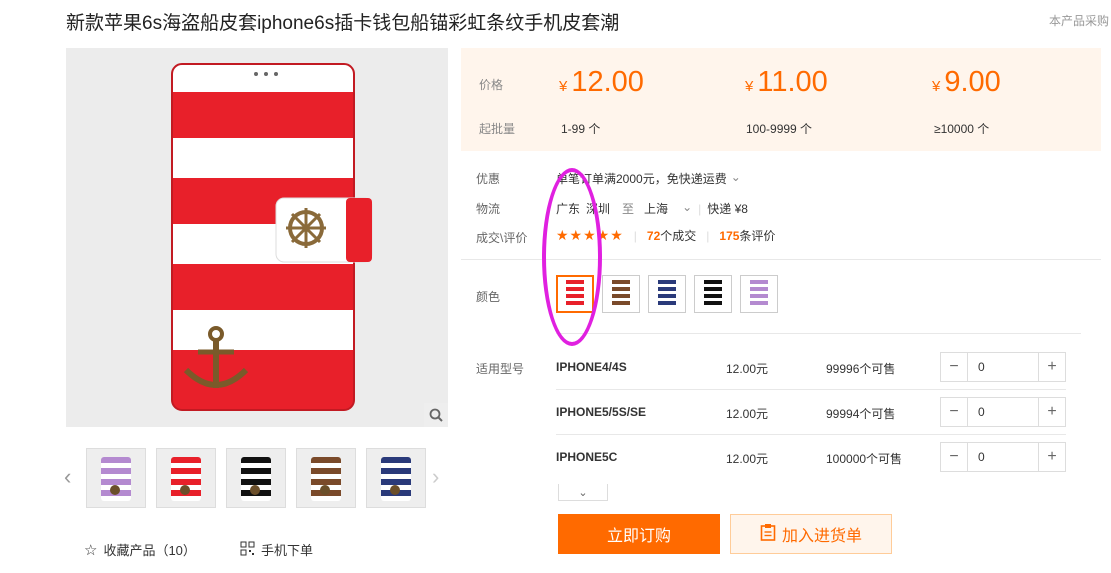  I want to click on price-value: 11.00, so click(792, 82).